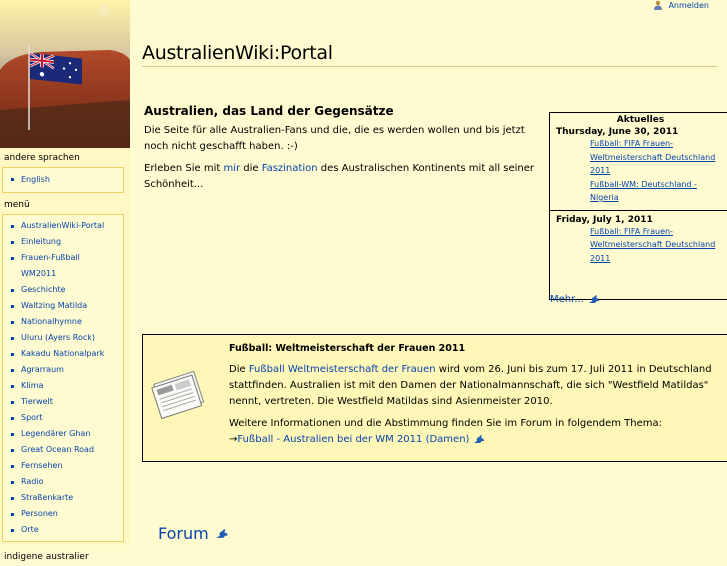 This screenshot has height=566, width=727. I want to click on menu-item: Waltzing Matilda, so click(67, 306).